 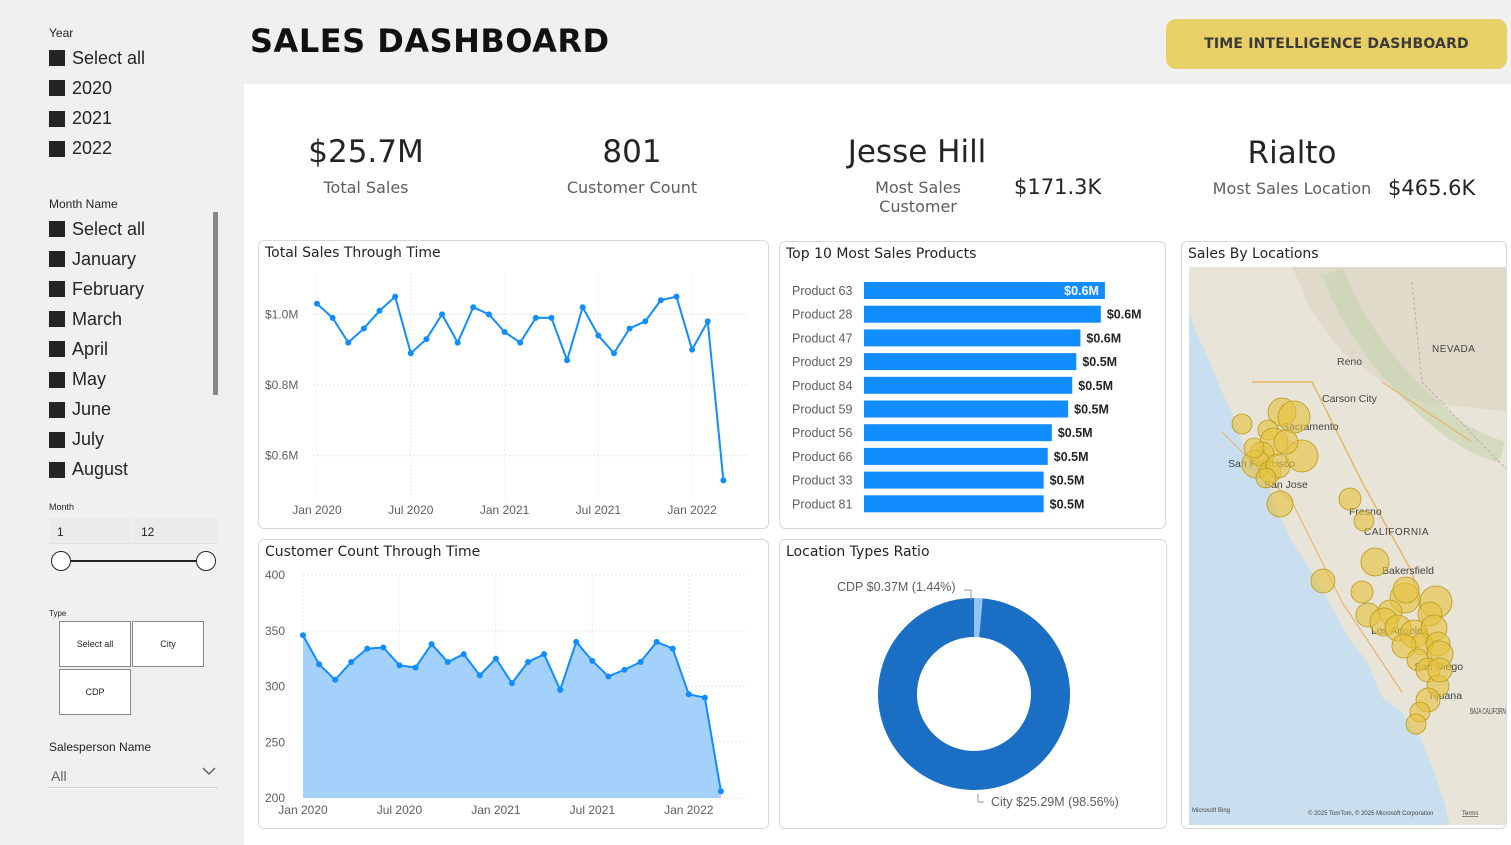 What do you see at coordinates (78, 349) in the screenshot?
I see `month-option-april: April` at bounding box center [78, 349].